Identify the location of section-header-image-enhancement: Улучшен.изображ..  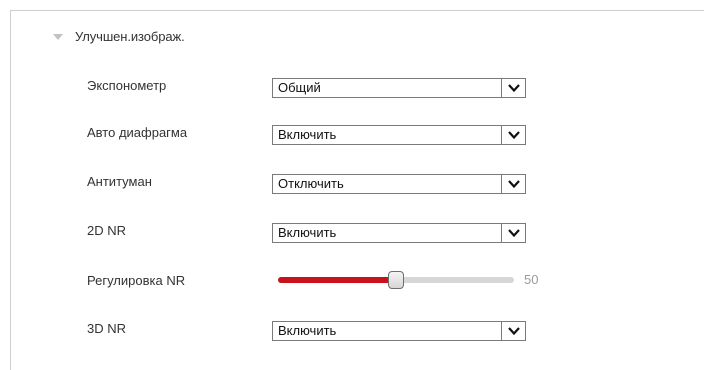
(119, 36).